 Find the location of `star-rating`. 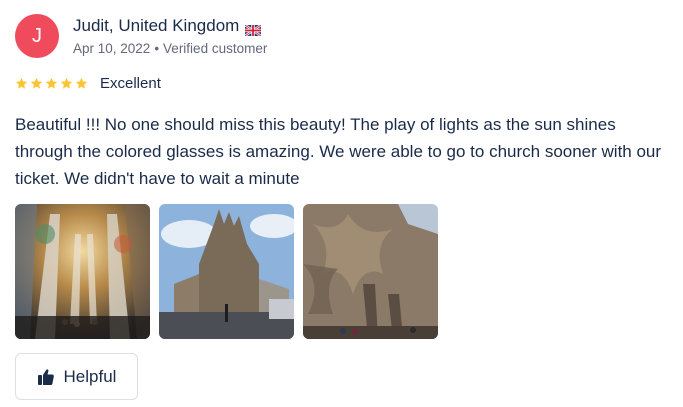

star-rating is located at coordinates (51, 83).